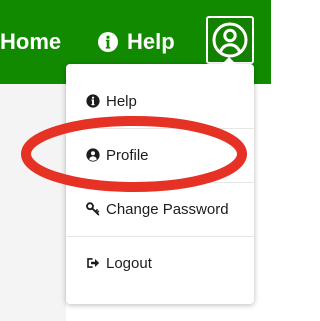 This screenshot has height=321, width=320. Describe the element at coordinates (160, 263) in the screenshot. I see `menu-item-logout: Logout` at that location.